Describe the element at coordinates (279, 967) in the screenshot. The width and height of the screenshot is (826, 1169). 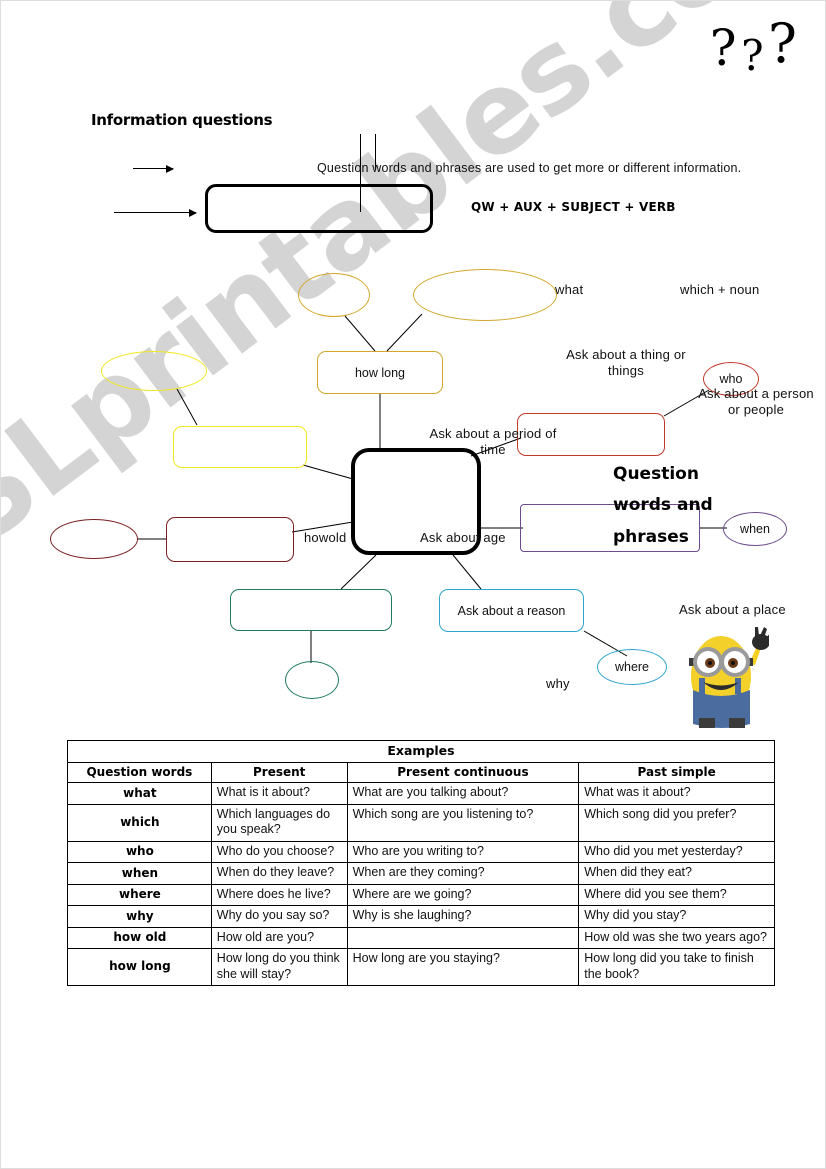
I see `cell-present: How long do you think she will stay?` at that location.